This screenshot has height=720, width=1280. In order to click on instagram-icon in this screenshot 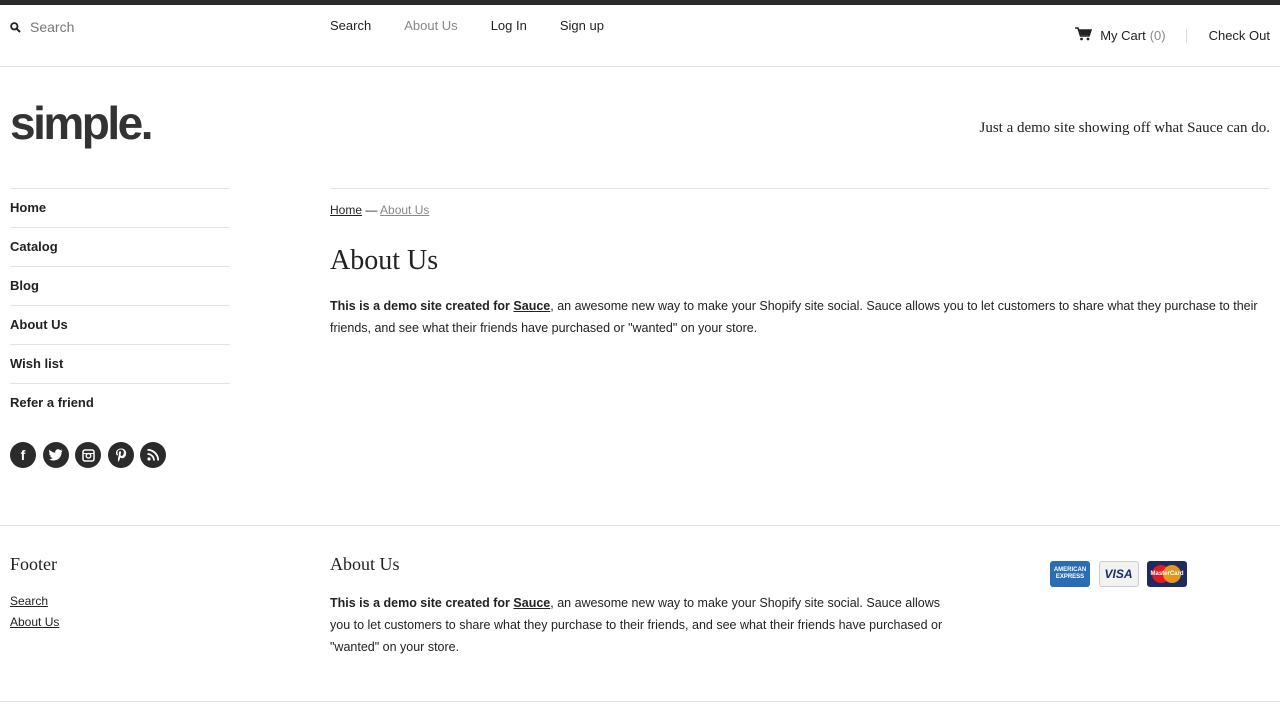, I will do `click(88, 455)`.